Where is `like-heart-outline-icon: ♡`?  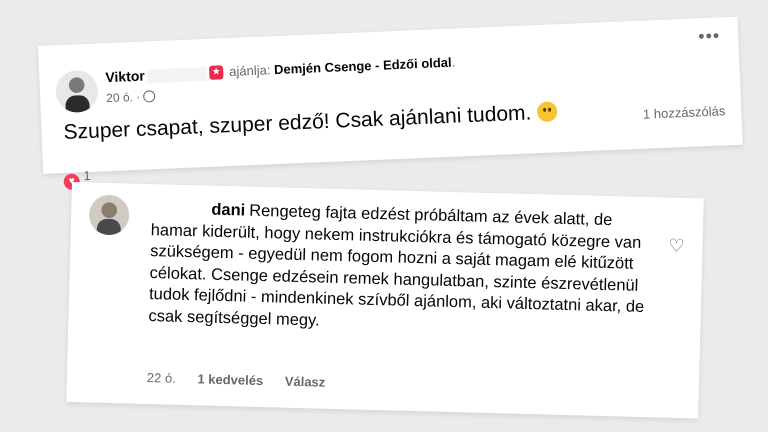
like-heart-outline-icon: ♡ is located at coordinates (676, 246).